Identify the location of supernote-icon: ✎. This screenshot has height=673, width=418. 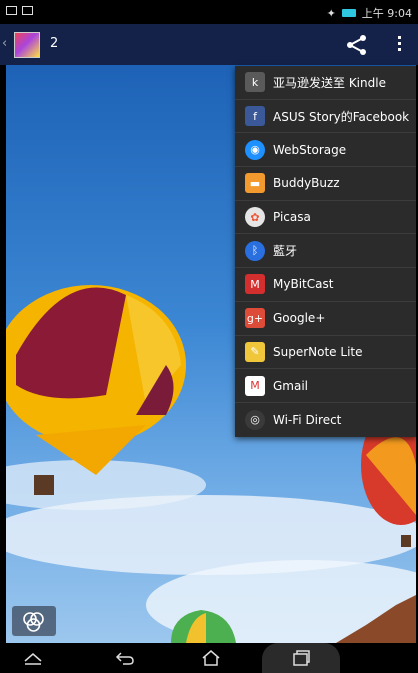
(255, 351).